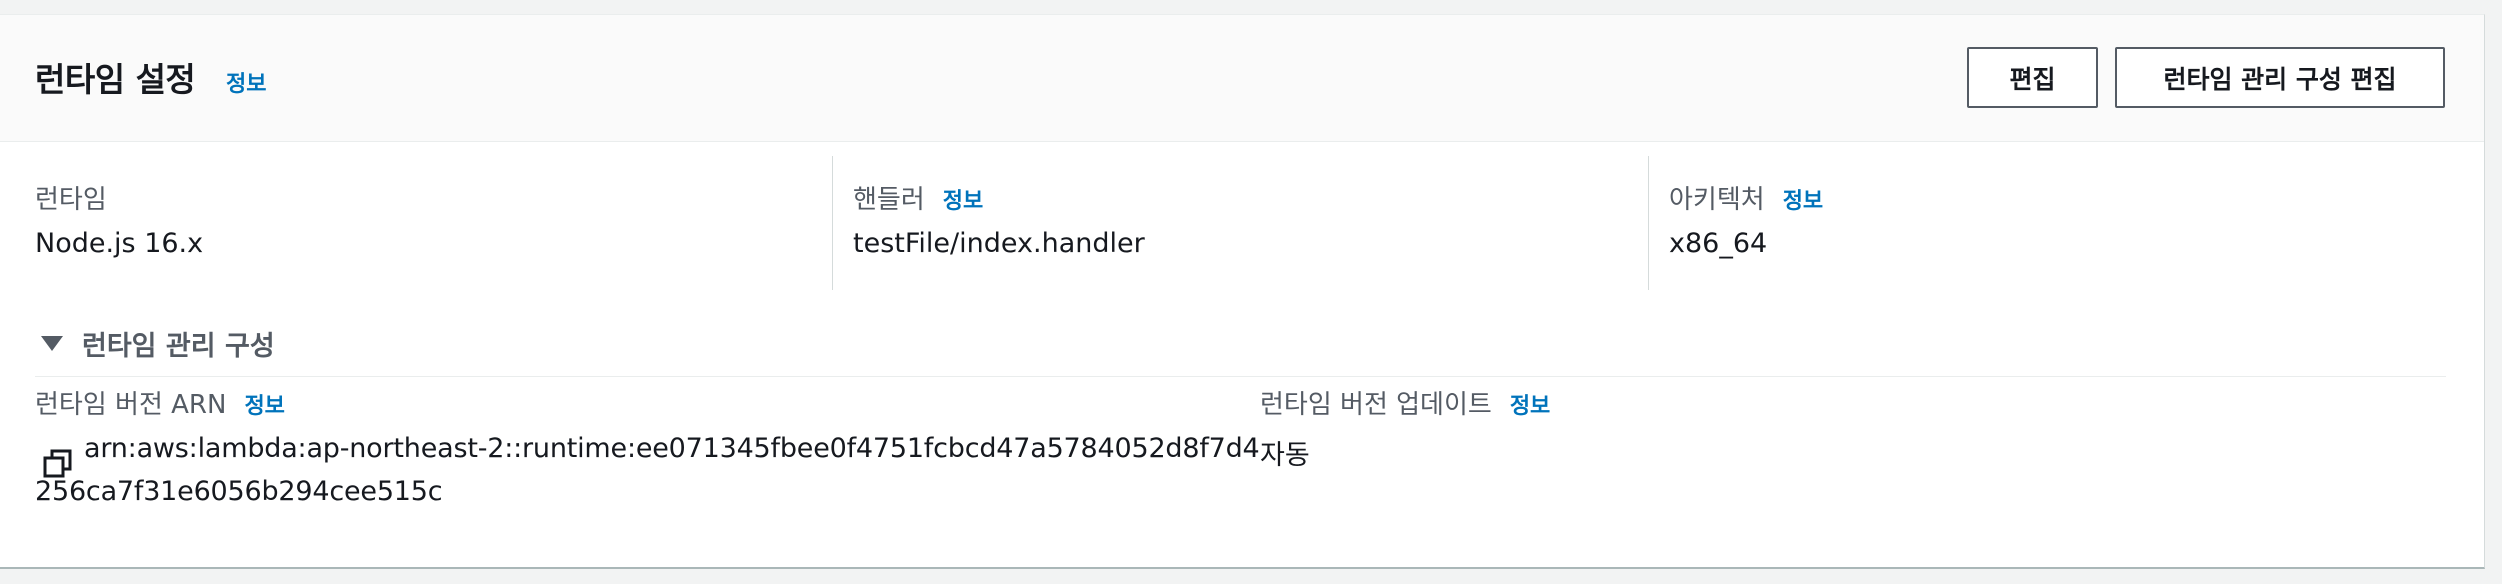  What do you see at coordinates (963, 201) in the screenshot?
I see `handler-info-link: 정보` at bounding box center [963, 201].